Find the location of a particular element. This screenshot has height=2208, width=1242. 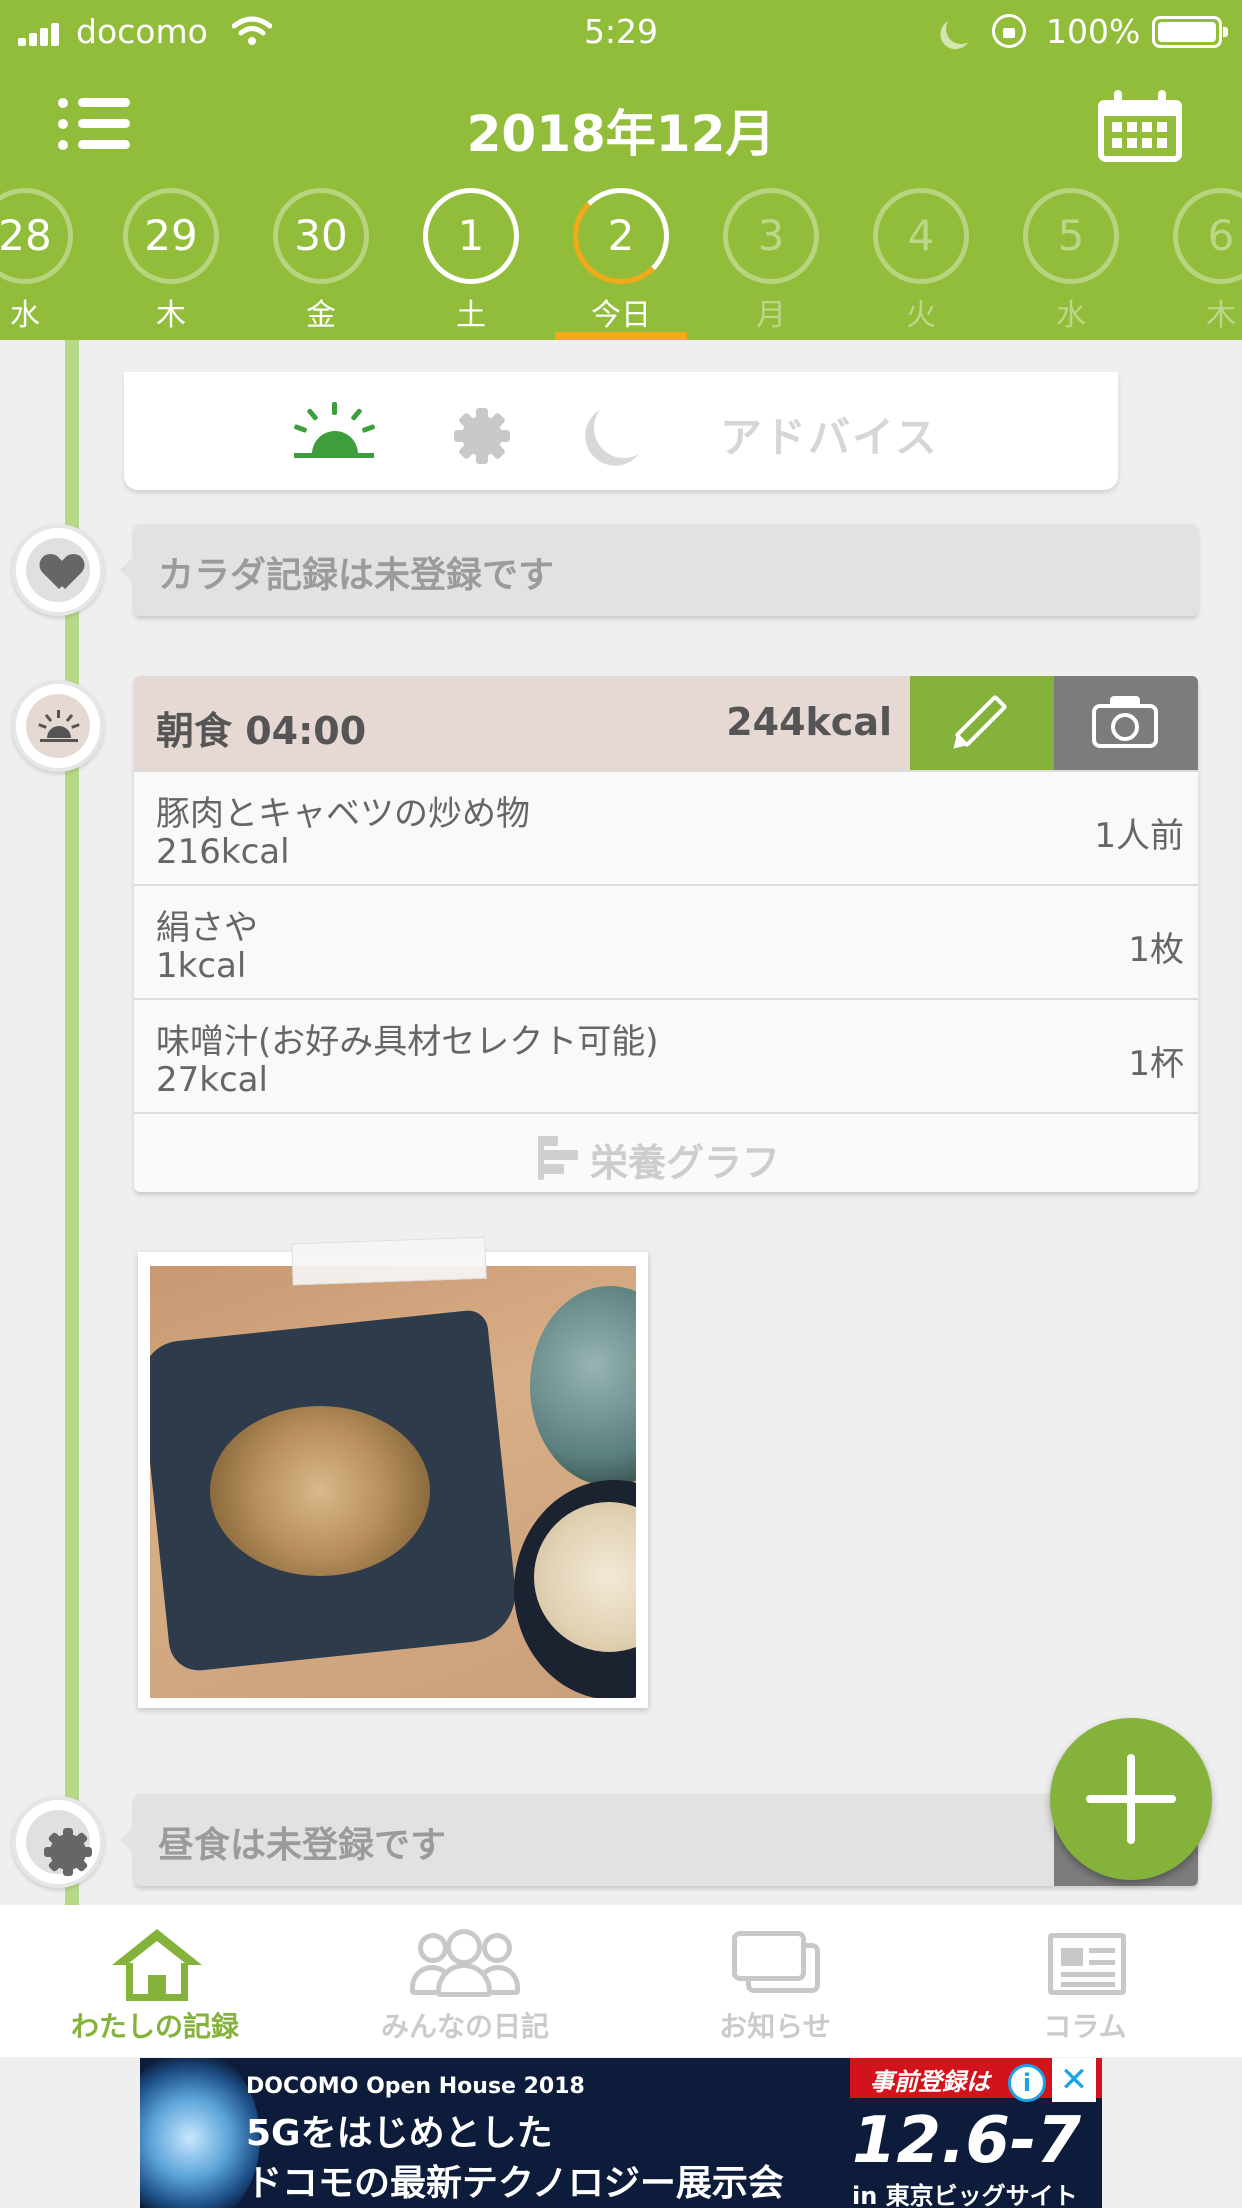

battery-icon is located at coordinates (1190, 32).